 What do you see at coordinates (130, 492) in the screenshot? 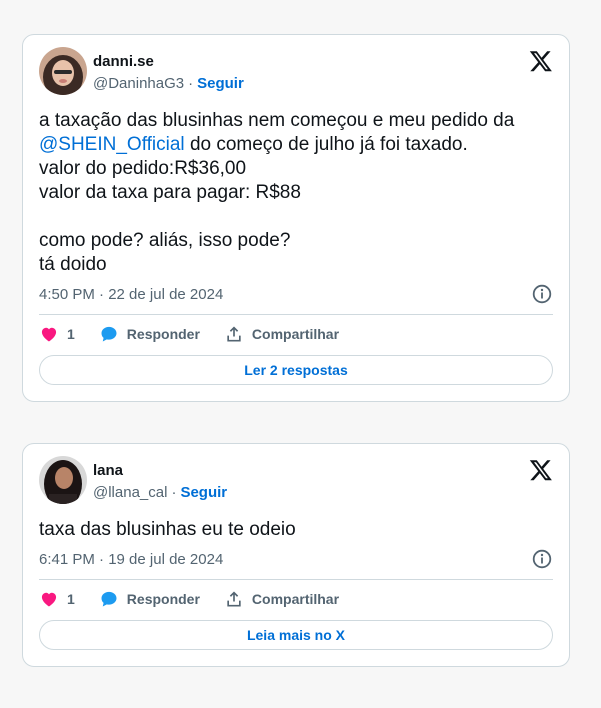
I see `author-handle: @llana_cal` at bounding box center [130, 492].